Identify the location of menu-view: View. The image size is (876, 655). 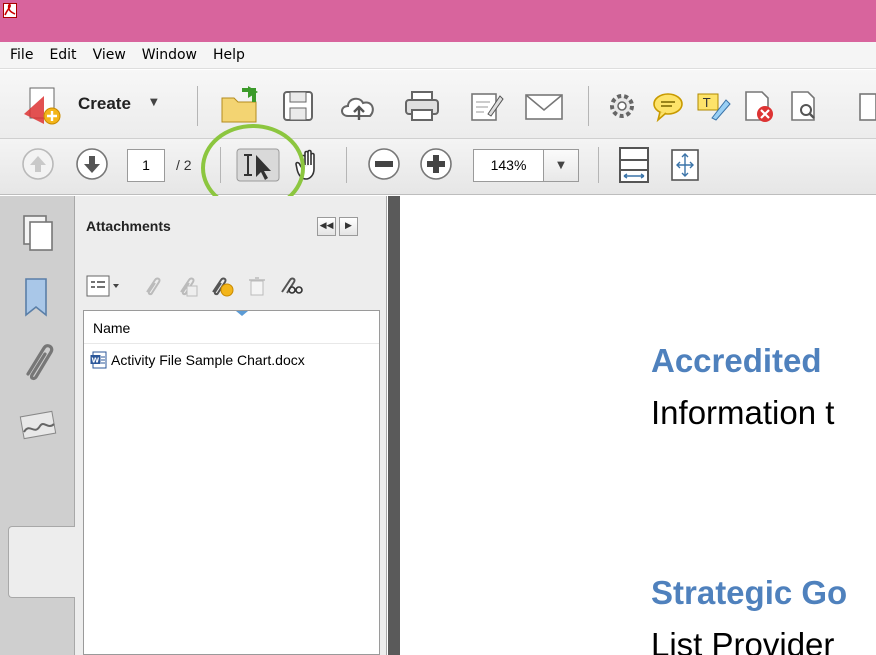
(109, 55).